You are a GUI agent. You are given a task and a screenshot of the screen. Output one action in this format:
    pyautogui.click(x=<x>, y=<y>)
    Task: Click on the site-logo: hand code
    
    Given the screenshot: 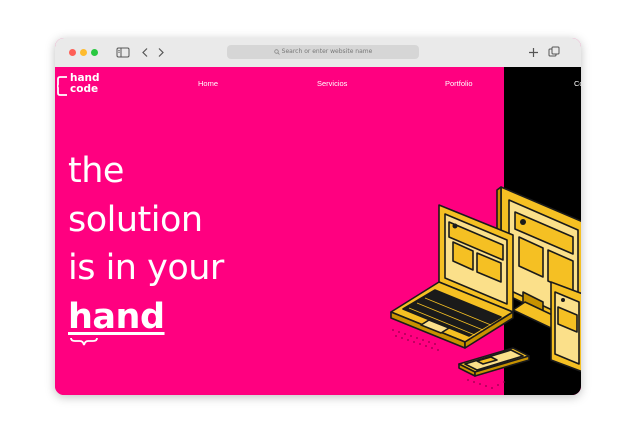 What is the action you would take?
    pyautogui.click(x=87, y=87)
    